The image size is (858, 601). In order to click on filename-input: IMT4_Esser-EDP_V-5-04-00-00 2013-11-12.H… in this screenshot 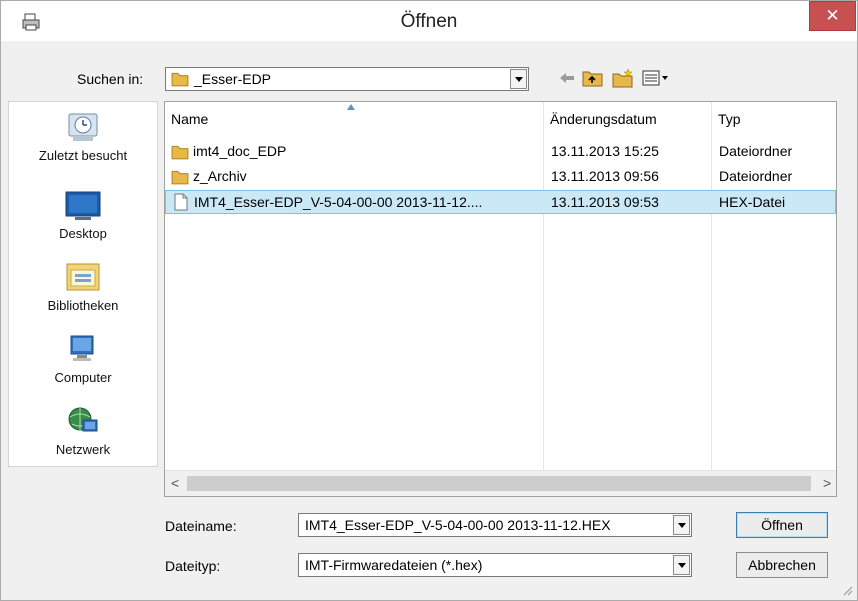, I will do `click(458, 525)`.